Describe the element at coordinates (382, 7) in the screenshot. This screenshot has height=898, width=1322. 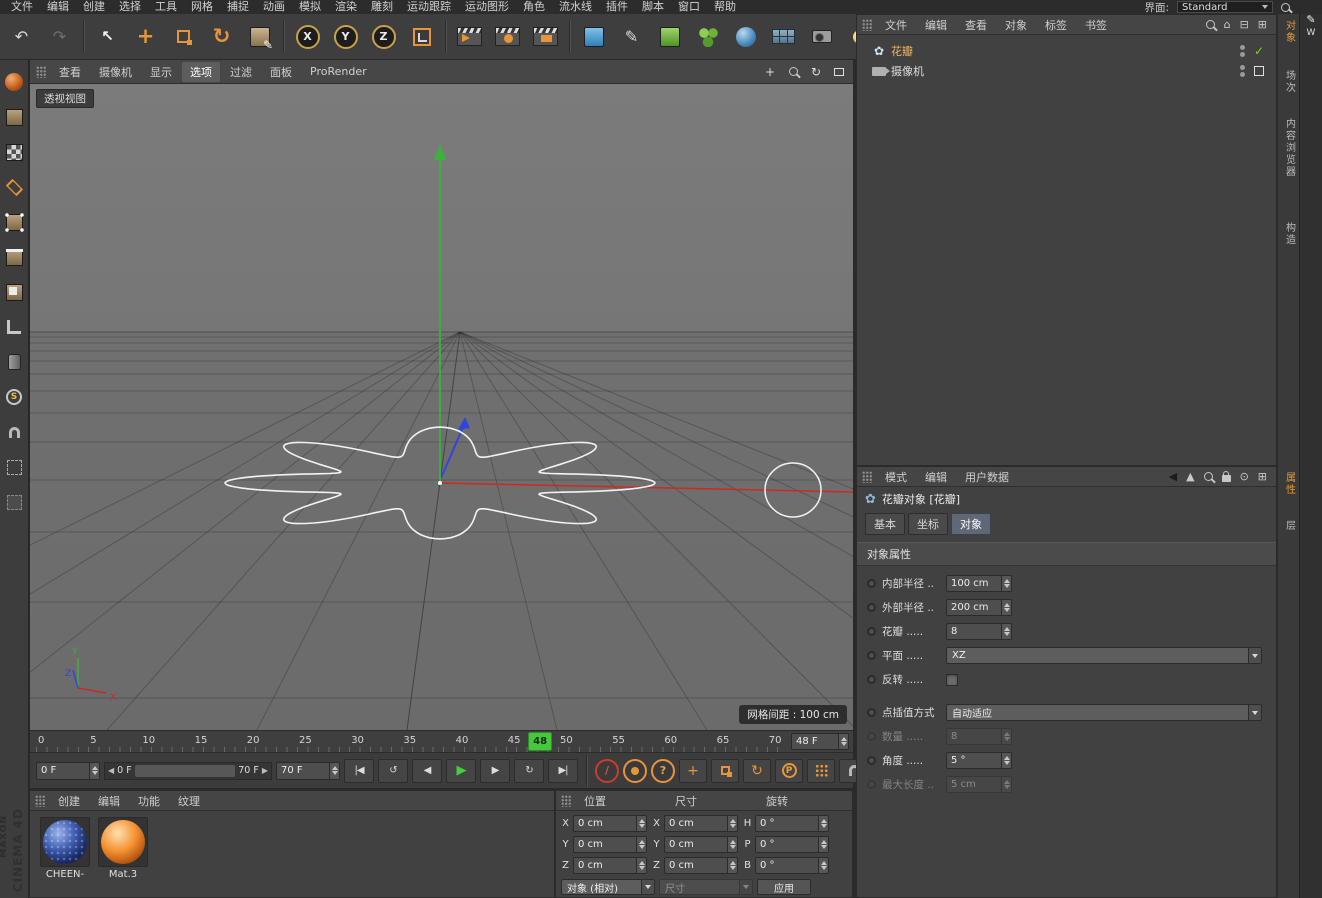
I see `menu-item: 雕刻` at that location.